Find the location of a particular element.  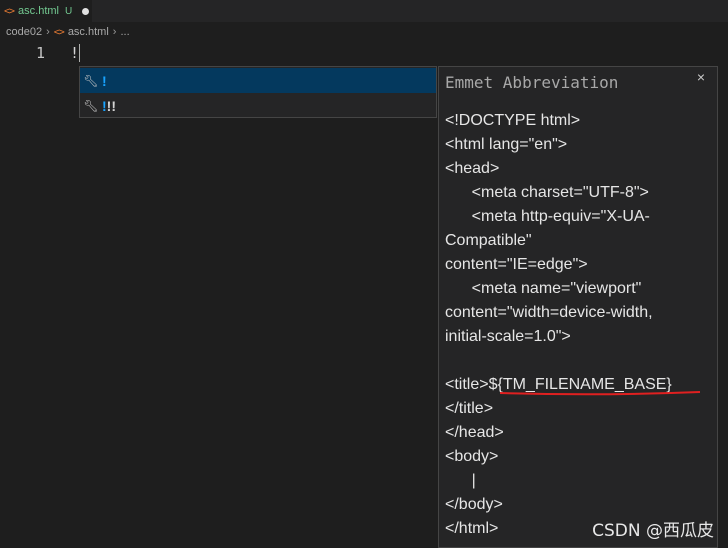

unsaved-dot-icon is located at coordinates (86, 11).